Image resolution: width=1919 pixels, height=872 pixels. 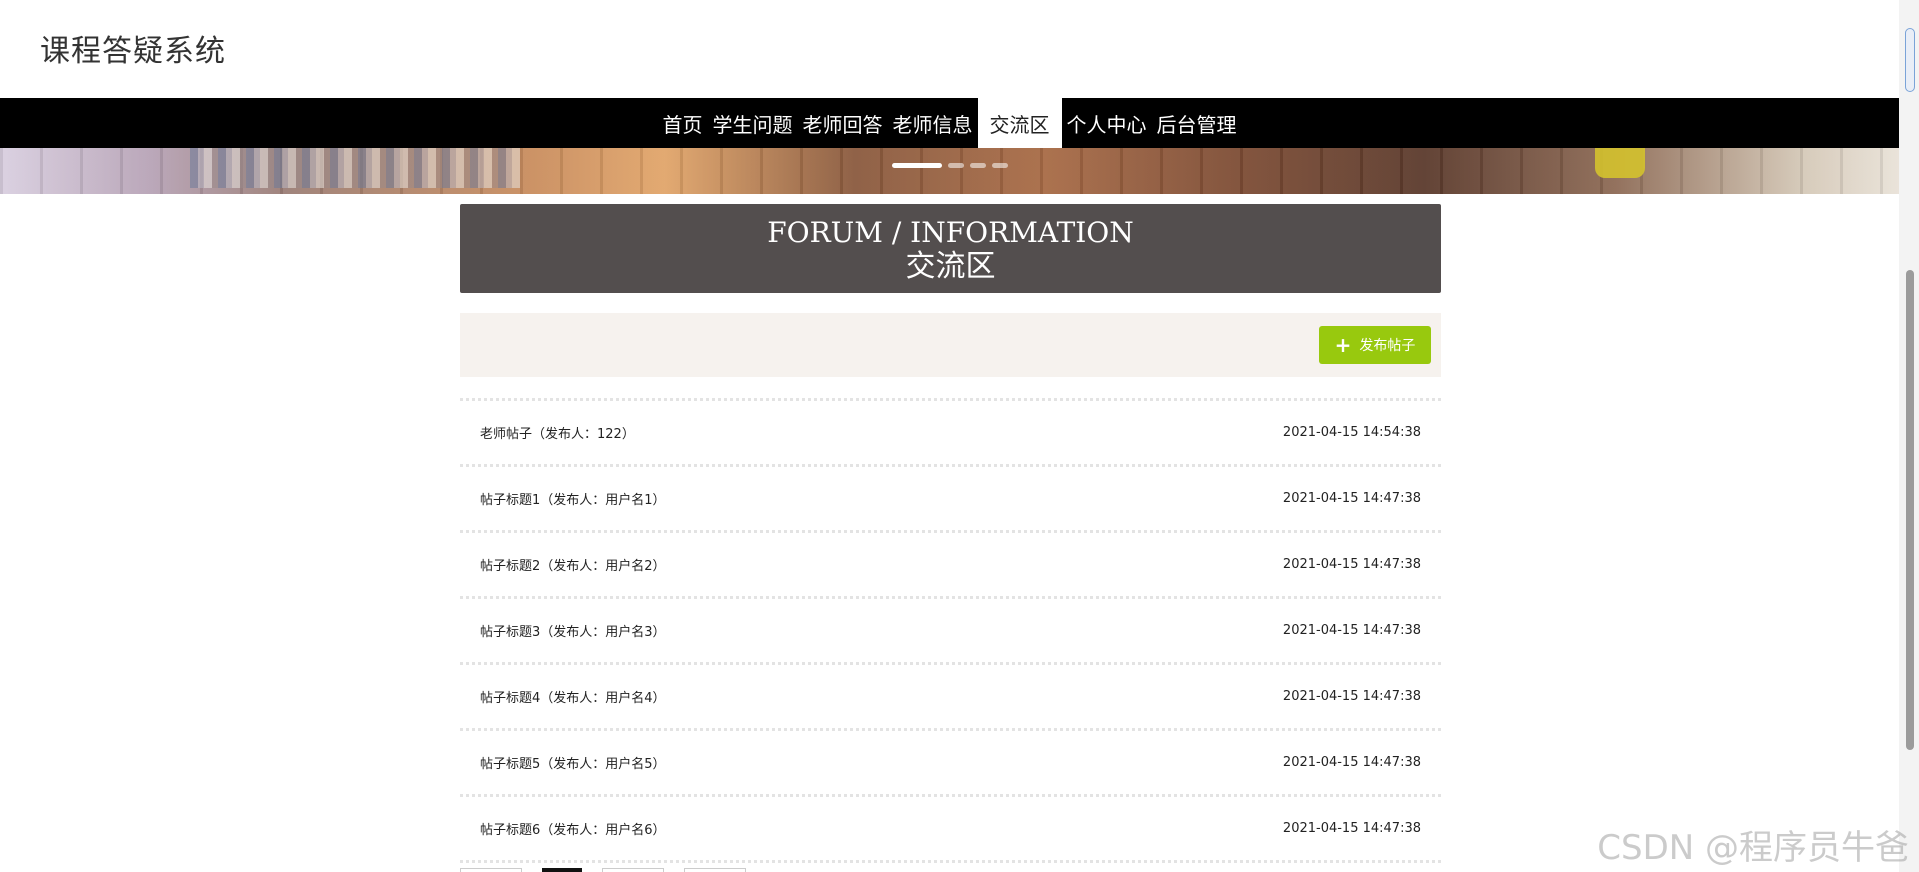 I want to click on pager-button-current, so click(x=562, y=870).